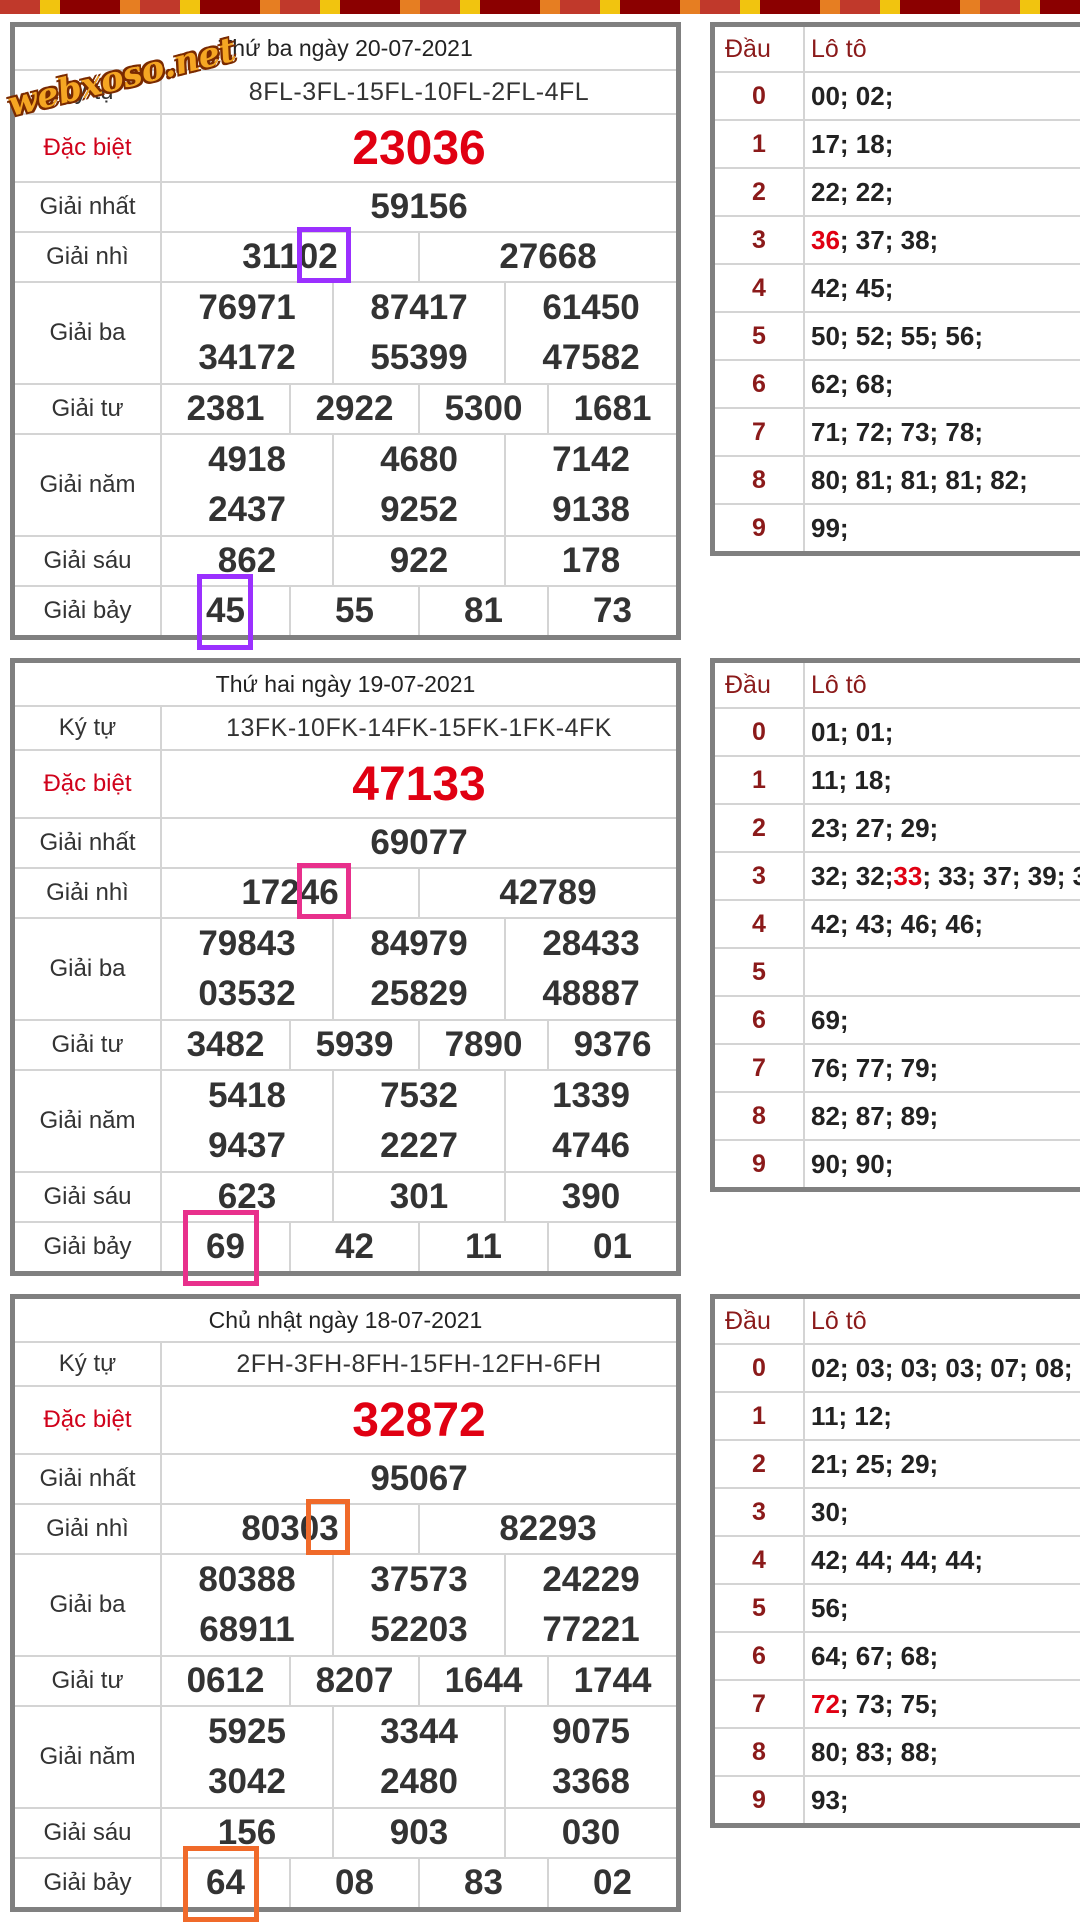 The height and width of the screenshot is (1926, 1080). I want to click on loto-row: 1 11; 12;, so click(897, 1417).